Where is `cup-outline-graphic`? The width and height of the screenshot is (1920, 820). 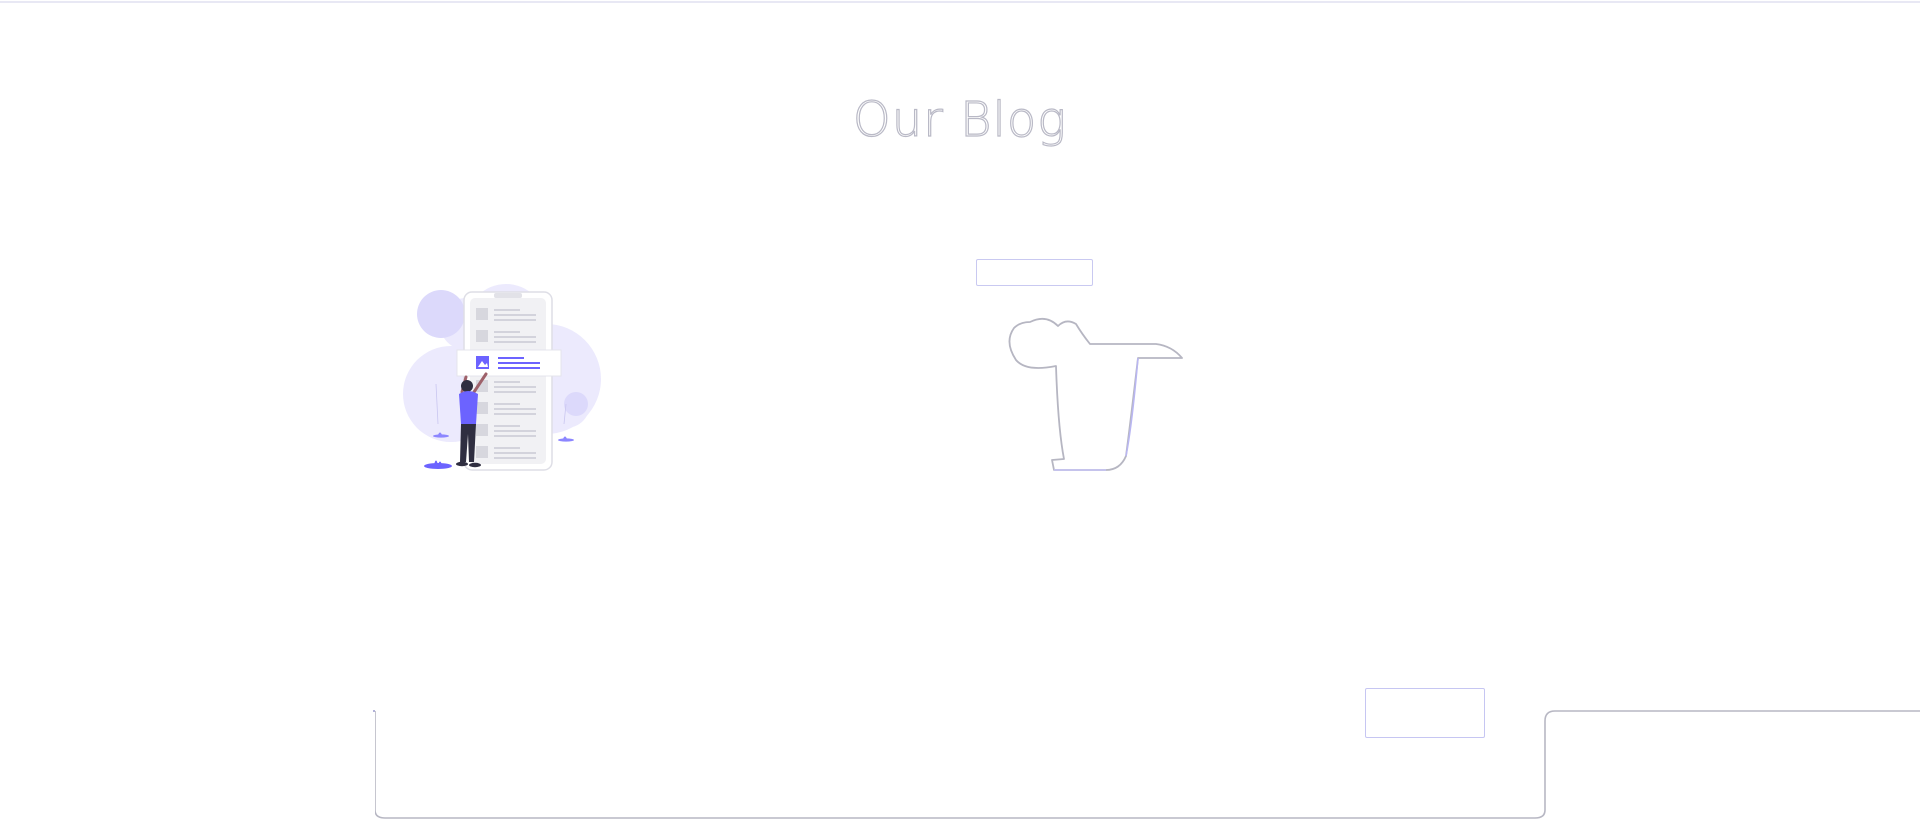
cup-outline-graphic is located at coordinates (1095, 394).